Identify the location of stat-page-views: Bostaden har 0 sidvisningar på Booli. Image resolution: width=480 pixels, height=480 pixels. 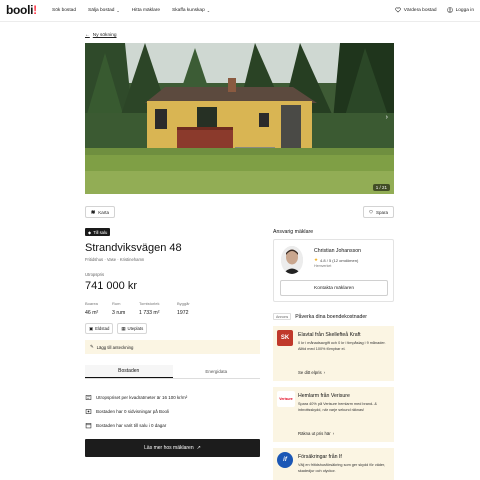
(172, 411).